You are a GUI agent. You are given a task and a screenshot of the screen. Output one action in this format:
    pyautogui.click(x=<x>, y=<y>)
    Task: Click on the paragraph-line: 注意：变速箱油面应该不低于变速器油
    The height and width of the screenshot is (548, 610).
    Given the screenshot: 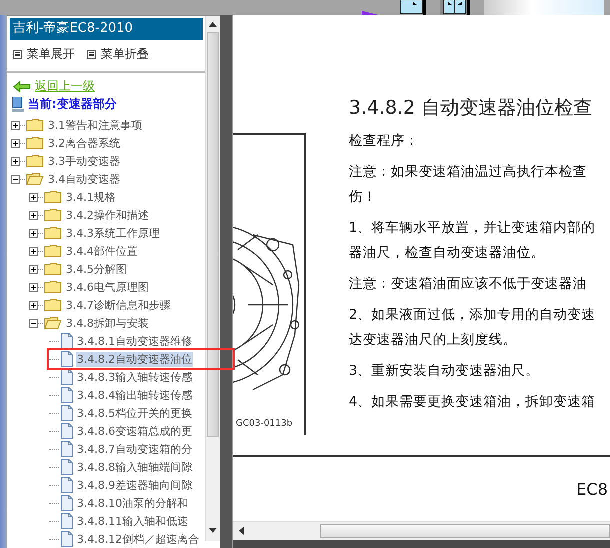 What is the action you would take?
    pyautogui.click(x=468, y=284)
    